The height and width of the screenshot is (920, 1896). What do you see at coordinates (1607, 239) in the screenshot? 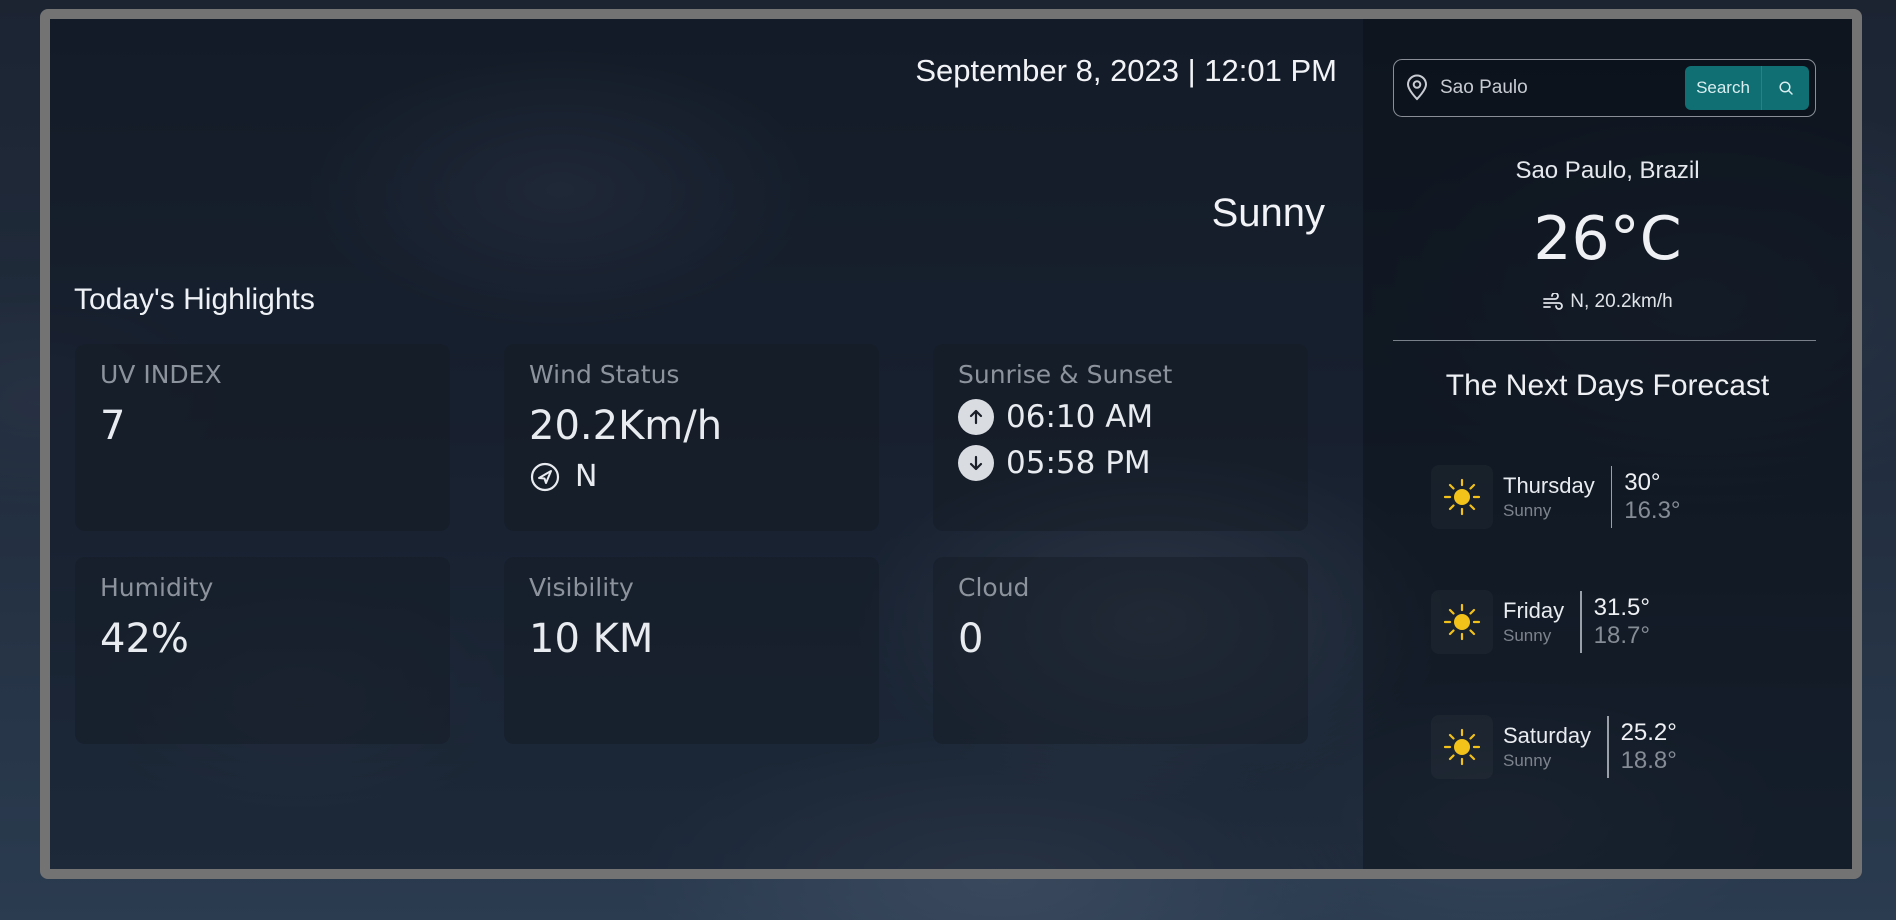
I see `current-temperature: 26°C` at bounding box center [1607, 239].